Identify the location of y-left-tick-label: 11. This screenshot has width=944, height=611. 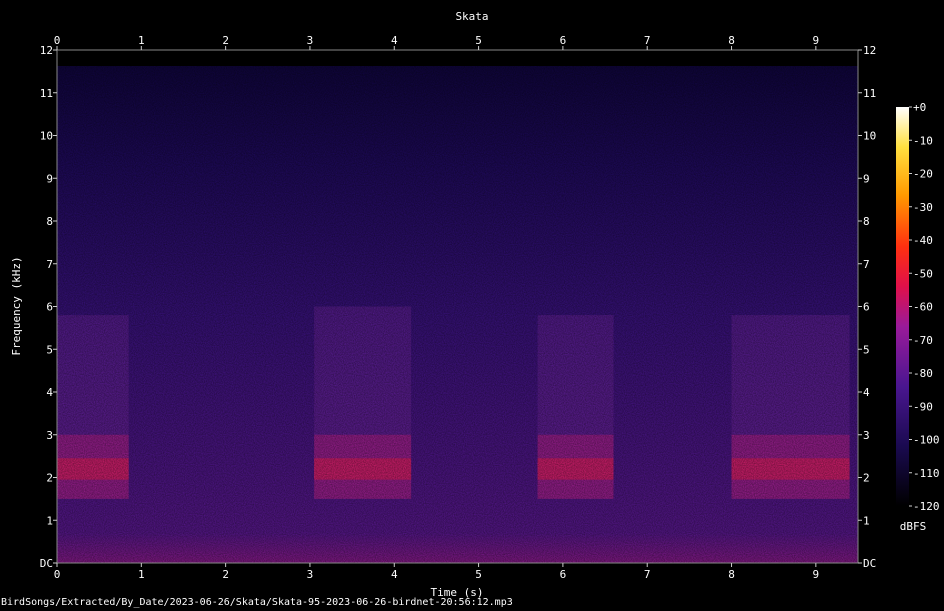
(46, 93).